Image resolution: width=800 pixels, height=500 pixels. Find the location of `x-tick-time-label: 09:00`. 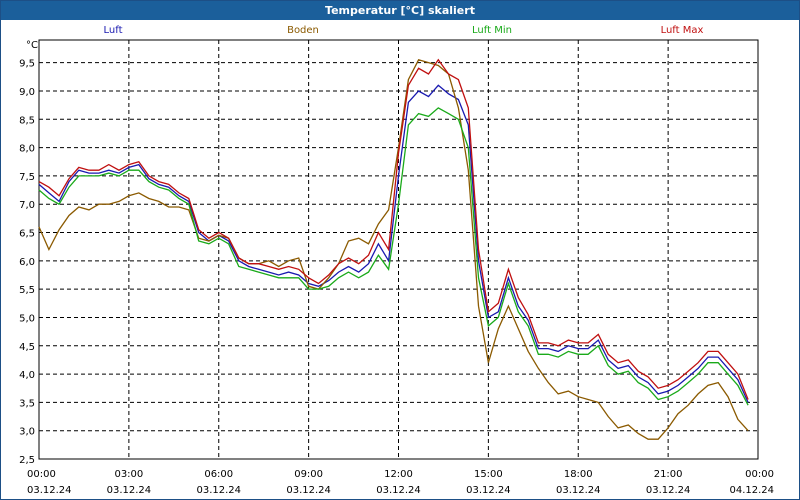

x-tick-time-label: 09:00 is located at coordinates (308, 474).